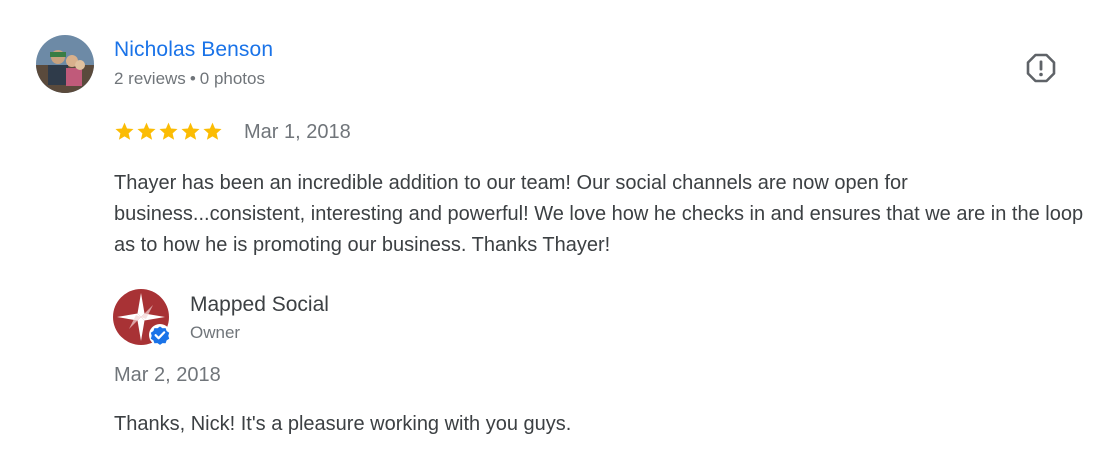  What do you see at coordinates (259, 304) in the screenshot?
I see `owner-name: Mapped Social` at bounding box center [259, 304].